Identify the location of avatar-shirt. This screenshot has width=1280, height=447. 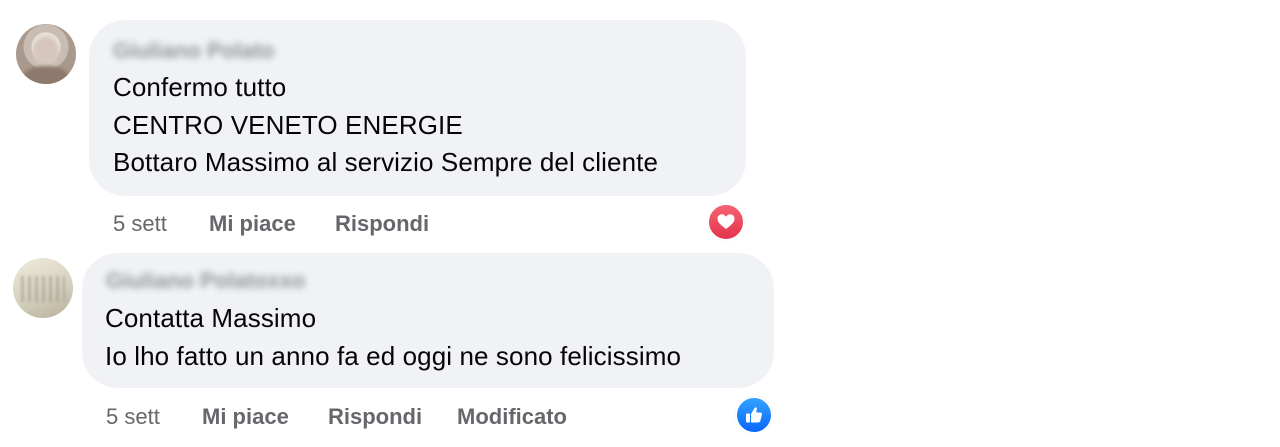
(46, 75).